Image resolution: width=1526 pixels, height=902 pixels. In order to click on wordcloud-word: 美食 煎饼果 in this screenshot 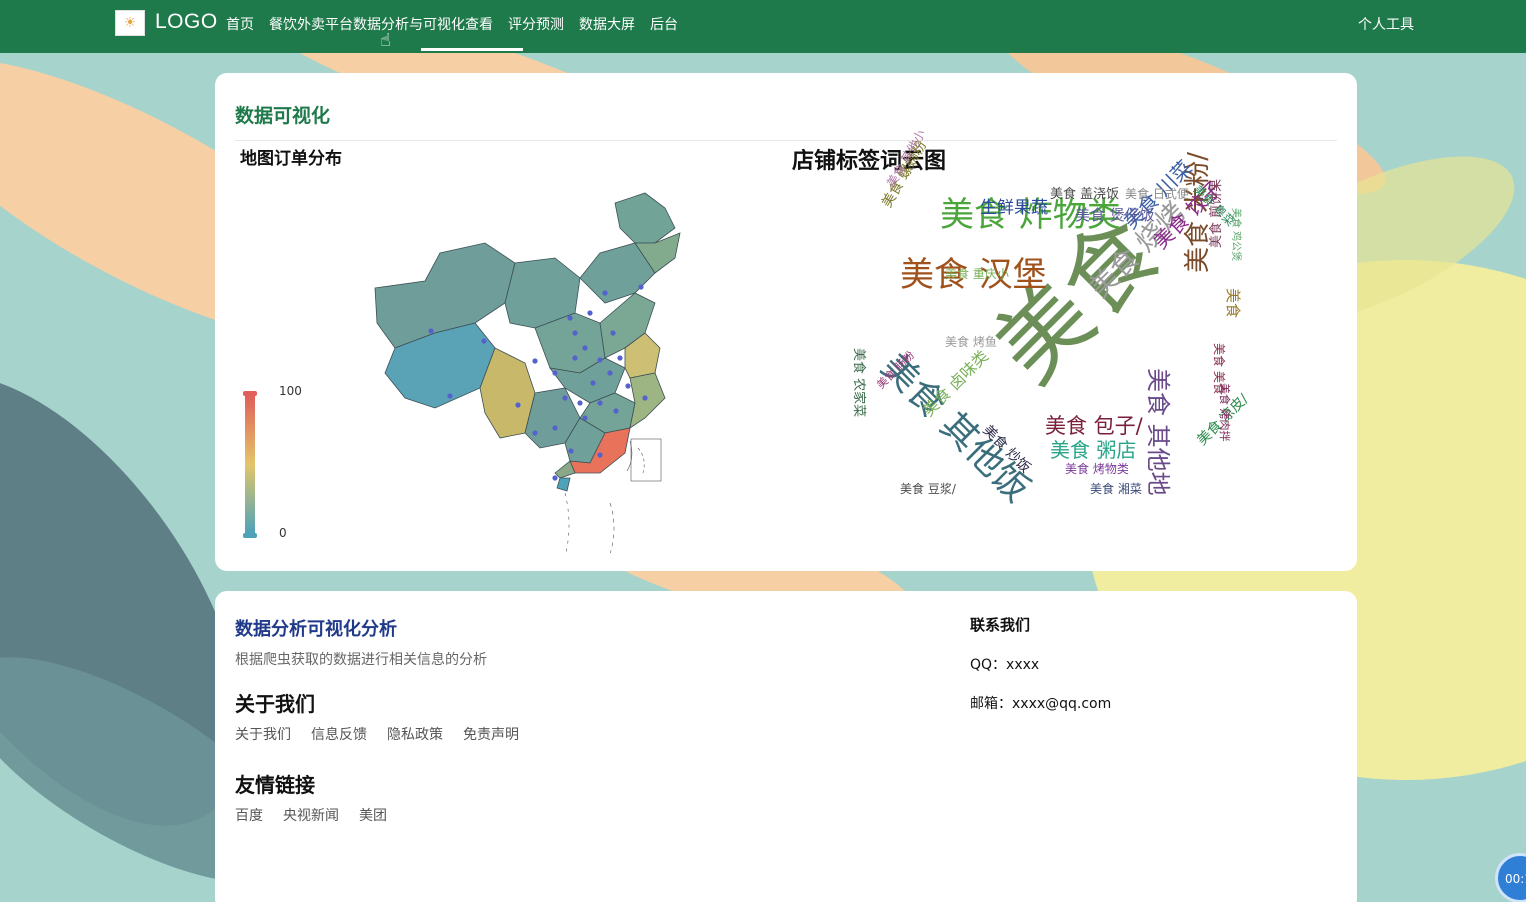, I will do `click(1216, 213)`.